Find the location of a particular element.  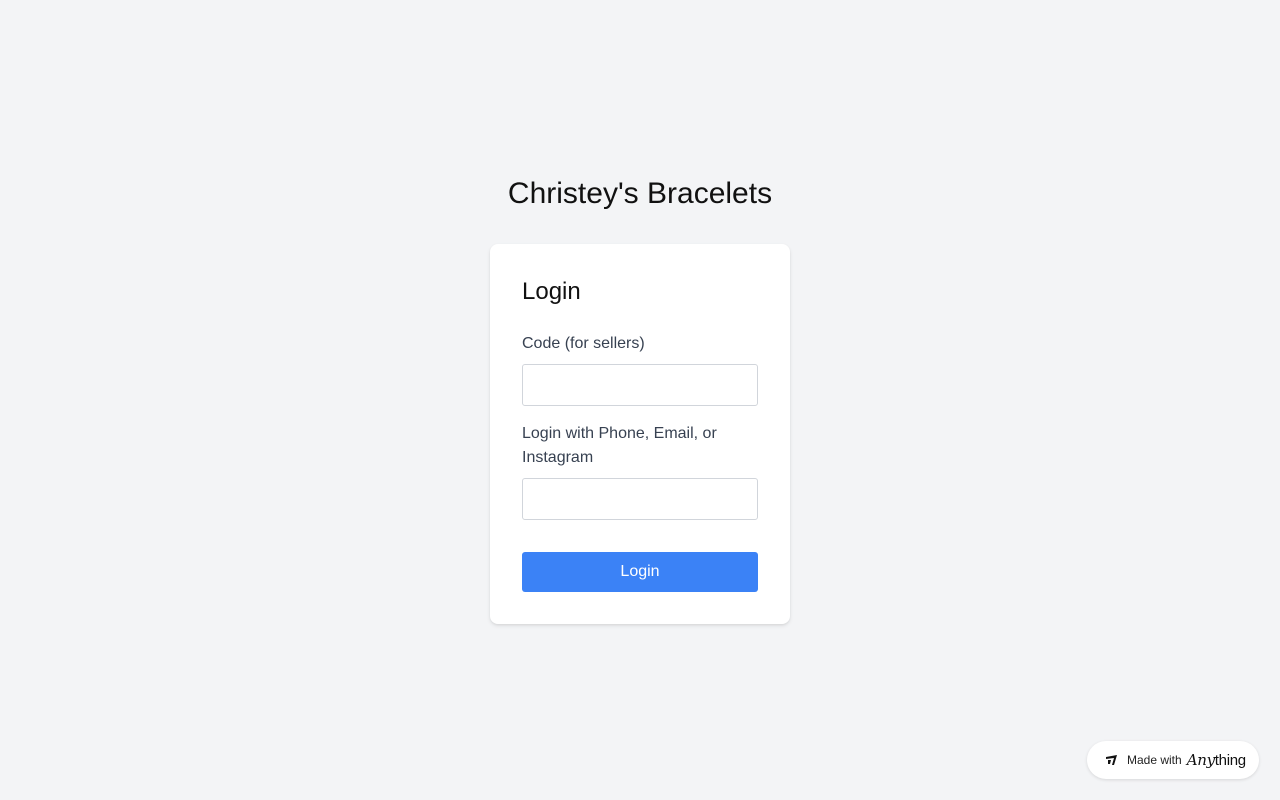

made-with-label: Made with is located at coordinates (1154, 760).